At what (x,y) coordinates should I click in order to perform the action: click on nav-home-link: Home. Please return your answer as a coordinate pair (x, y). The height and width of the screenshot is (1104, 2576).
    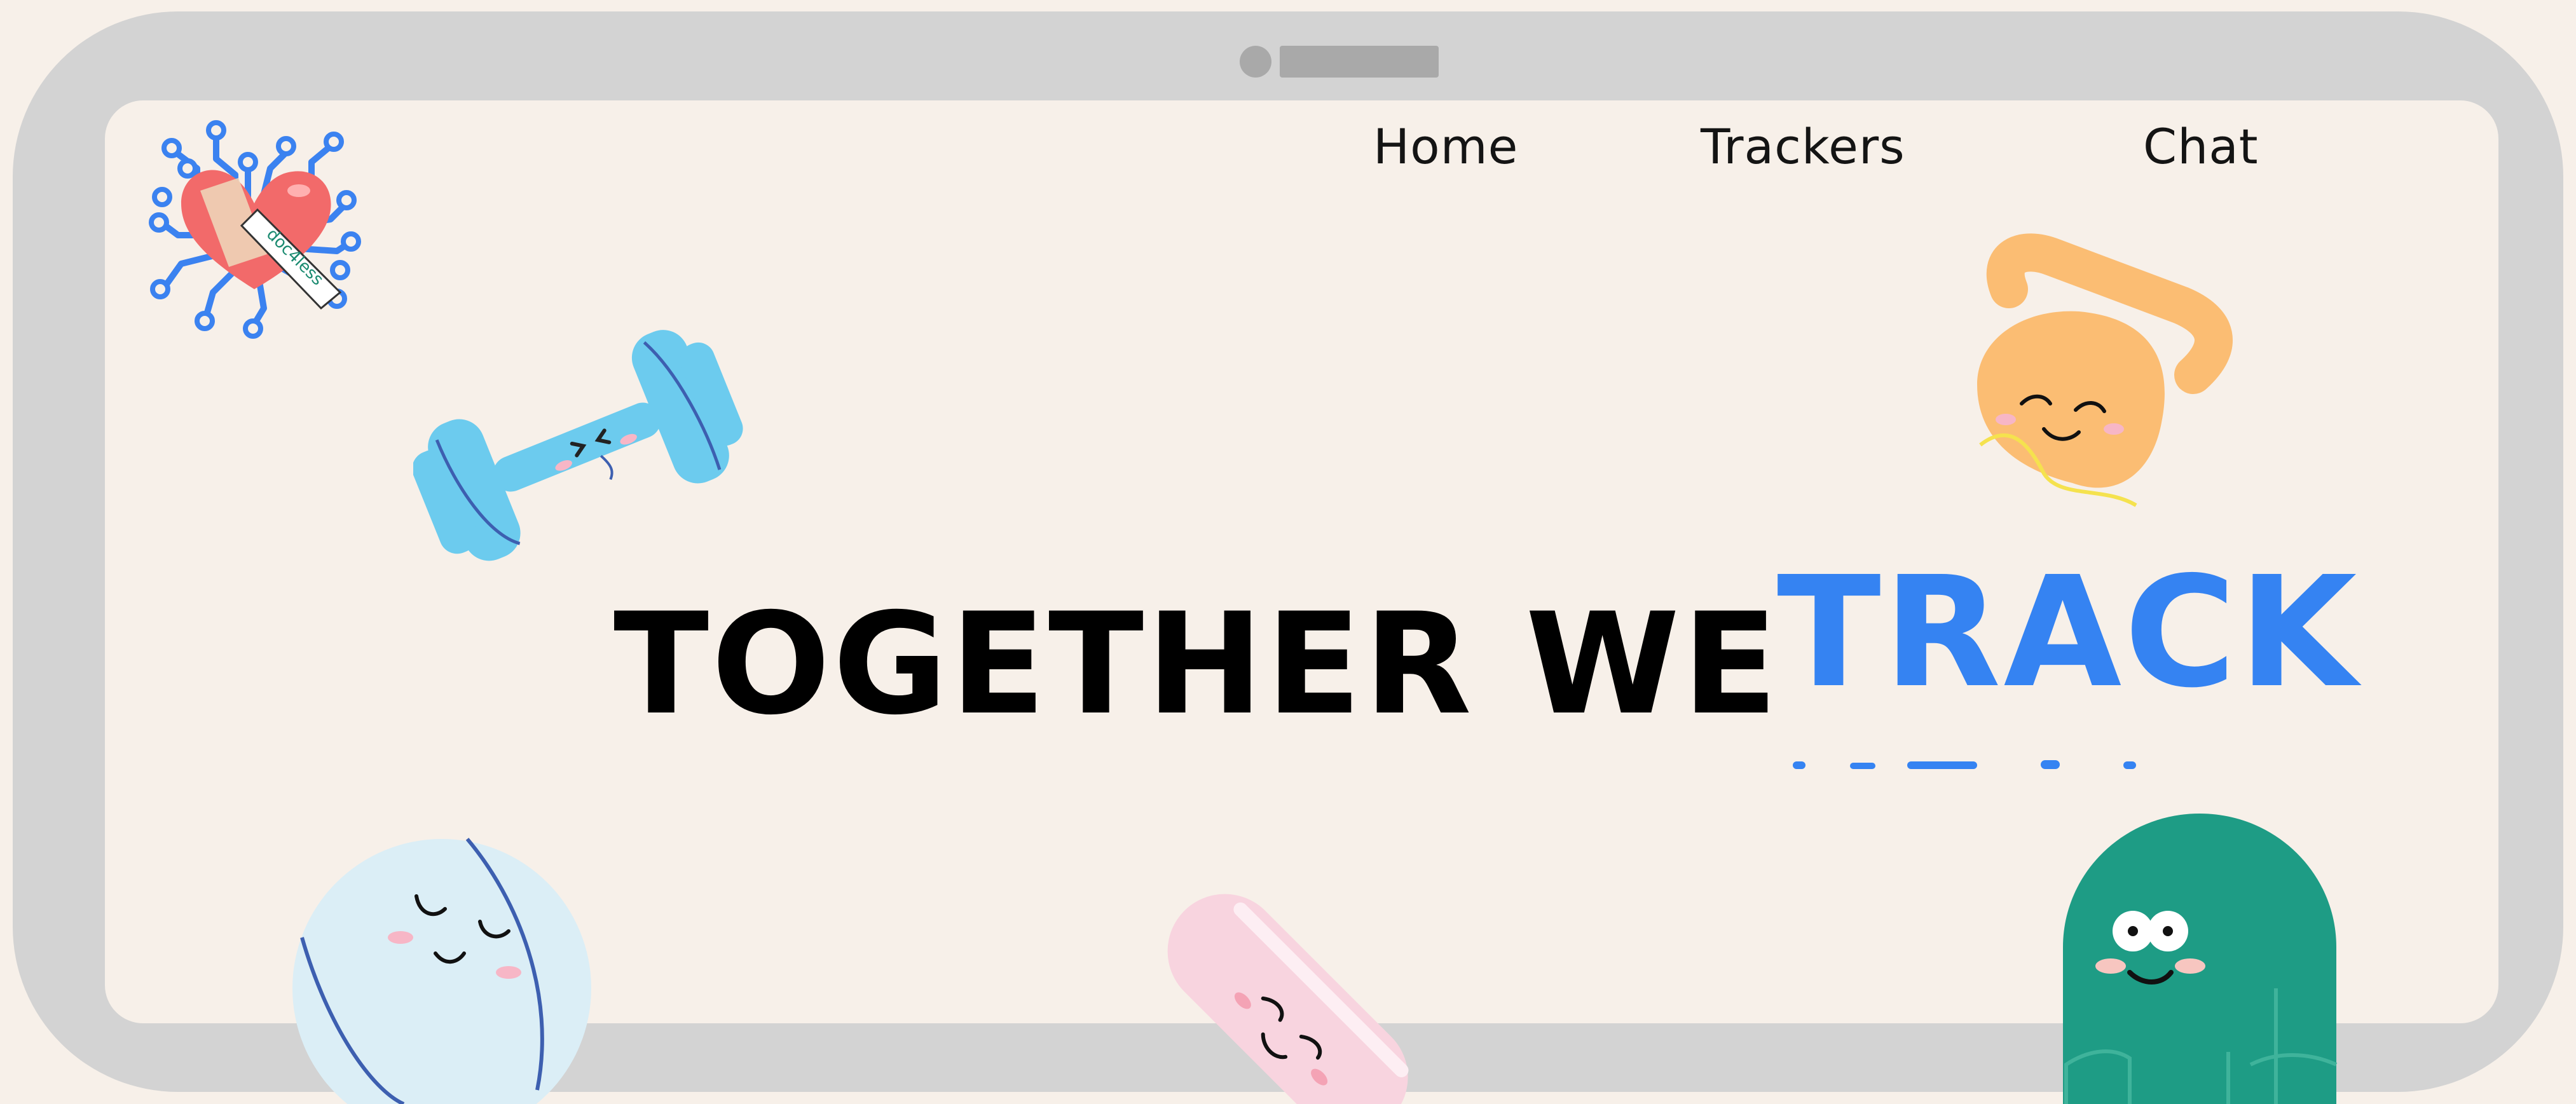
    Looking at the image, I should click on (1445, 146).